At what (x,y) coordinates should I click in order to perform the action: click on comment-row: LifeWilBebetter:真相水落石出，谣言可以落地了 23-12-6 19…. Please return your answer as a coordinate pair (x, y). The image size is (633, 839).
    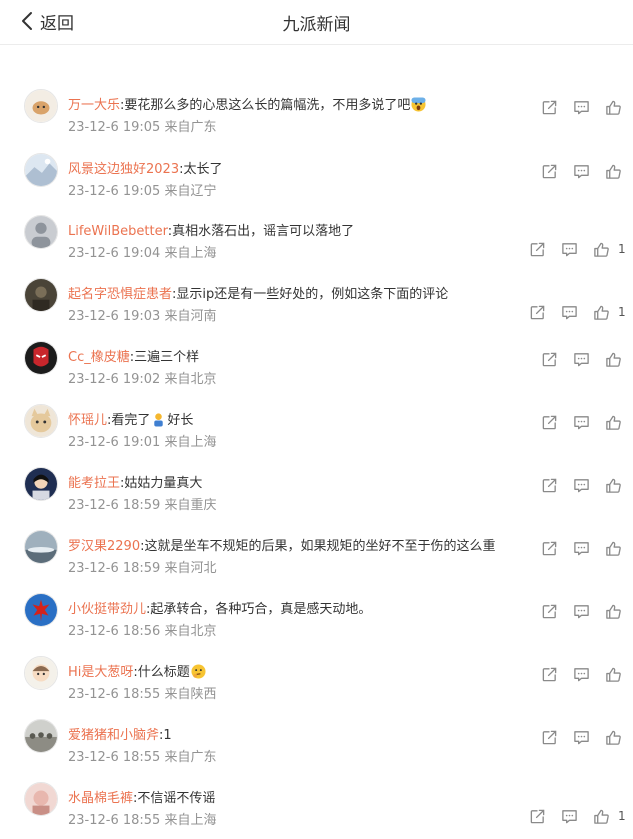
    Looking at the image, I should click on (316, 240).